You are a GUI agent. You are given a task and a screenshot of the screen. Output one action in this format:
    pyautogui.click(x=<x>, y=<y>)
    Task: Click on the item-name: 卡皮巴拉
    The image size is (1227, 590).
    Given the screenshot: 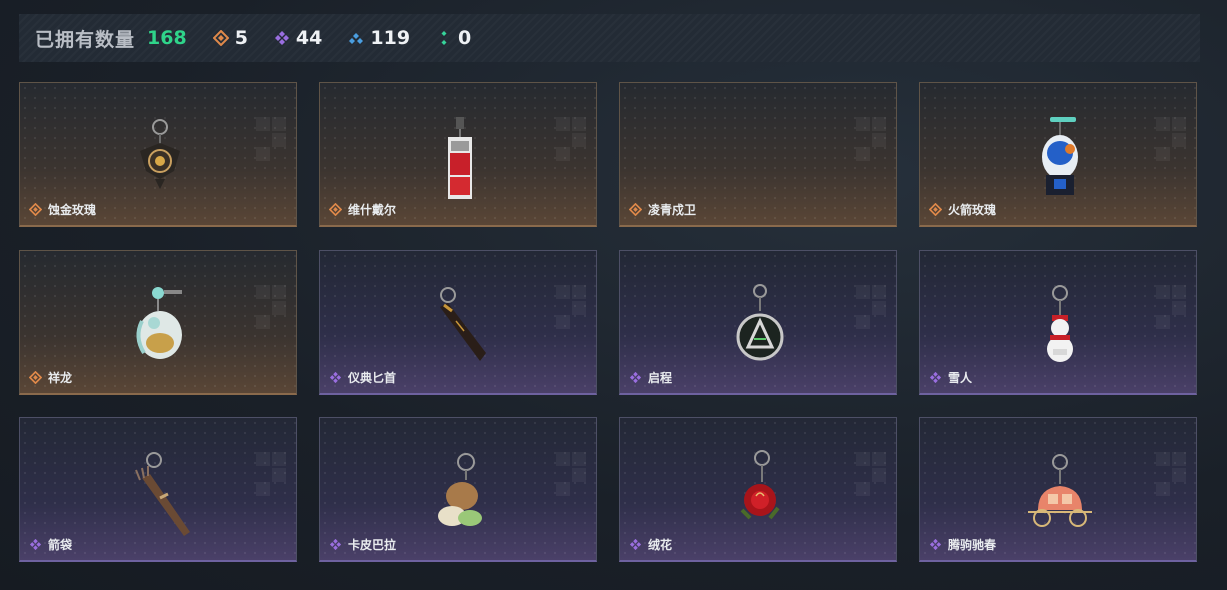 What is the action you would take?
    pyautogui.click(x=372, y=545)
    